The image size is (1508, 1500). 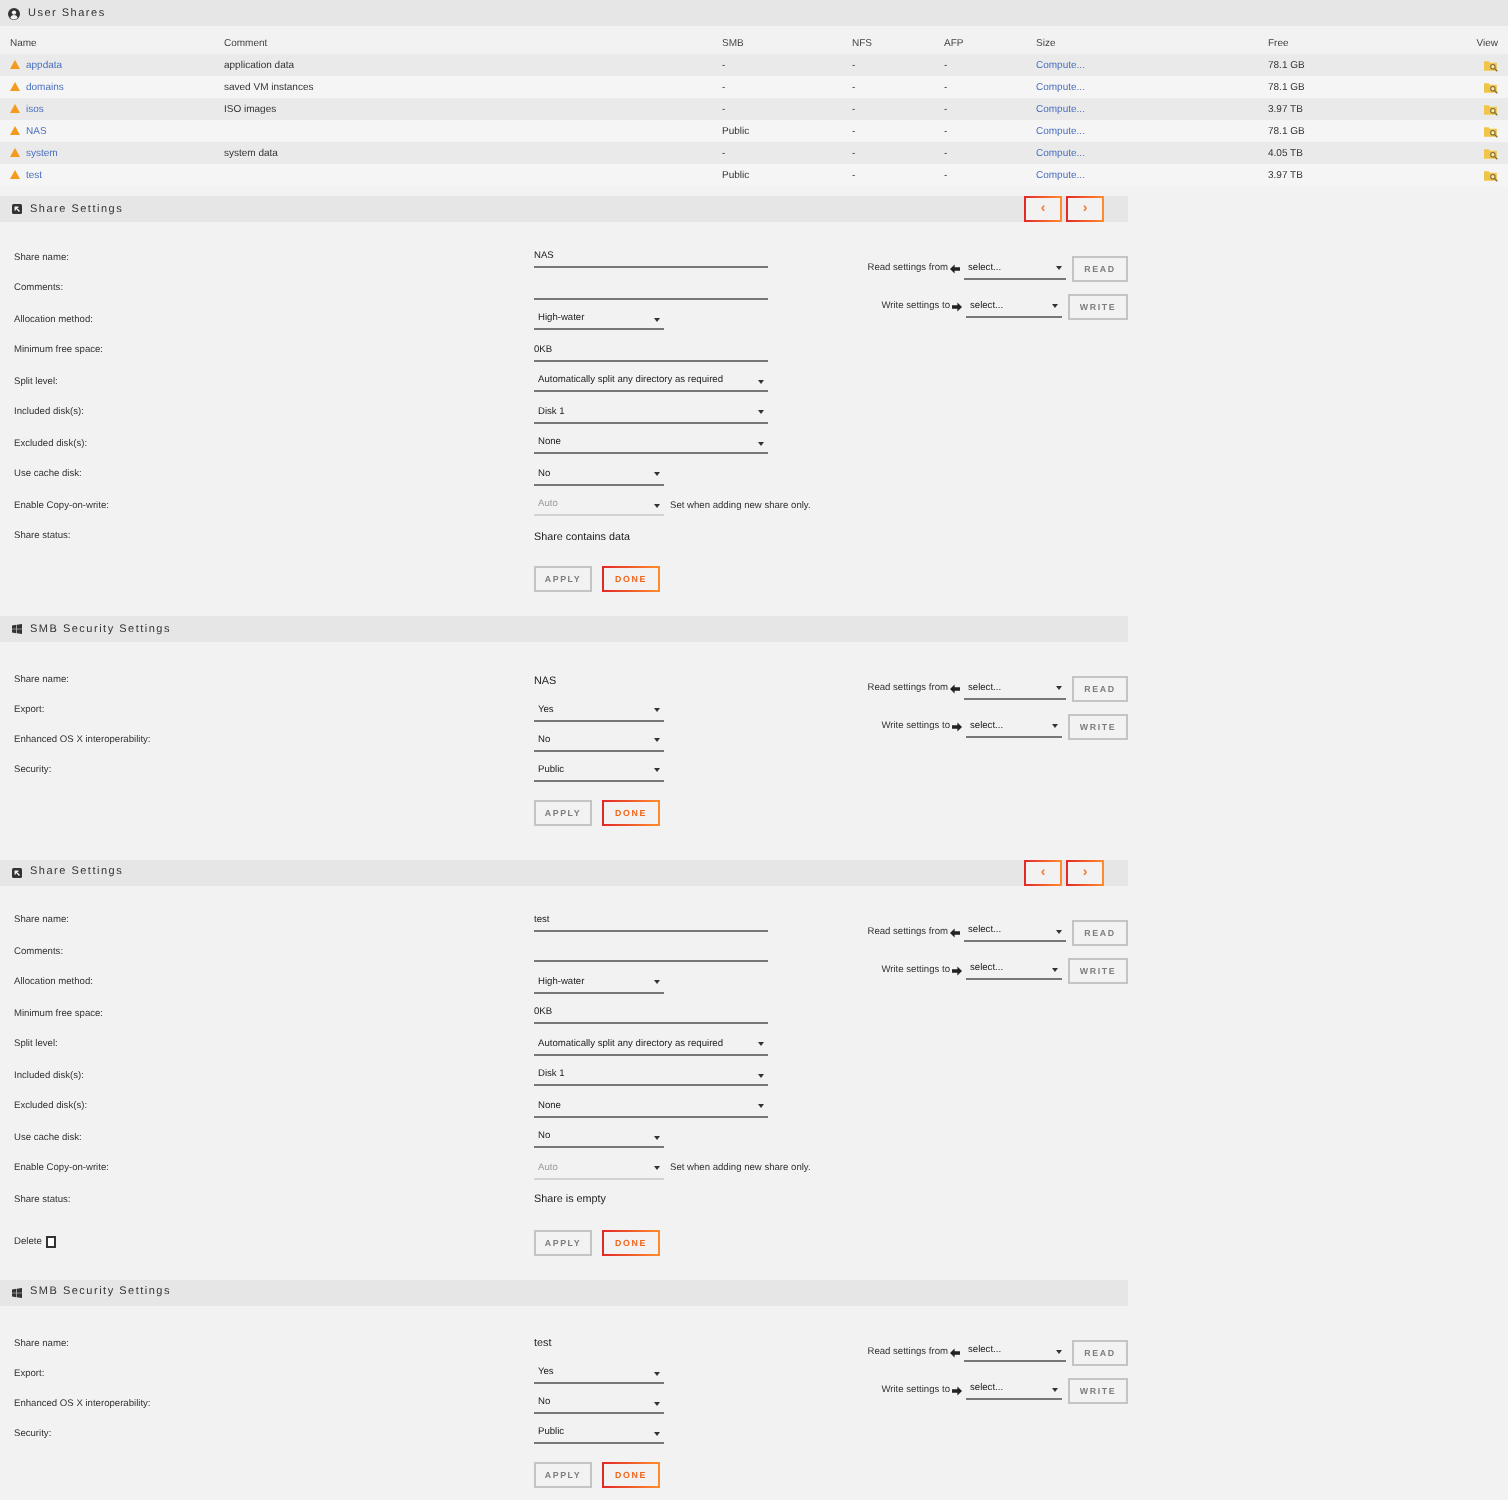 I want to click on delete-checkbox, so click(x=51, y=1242).